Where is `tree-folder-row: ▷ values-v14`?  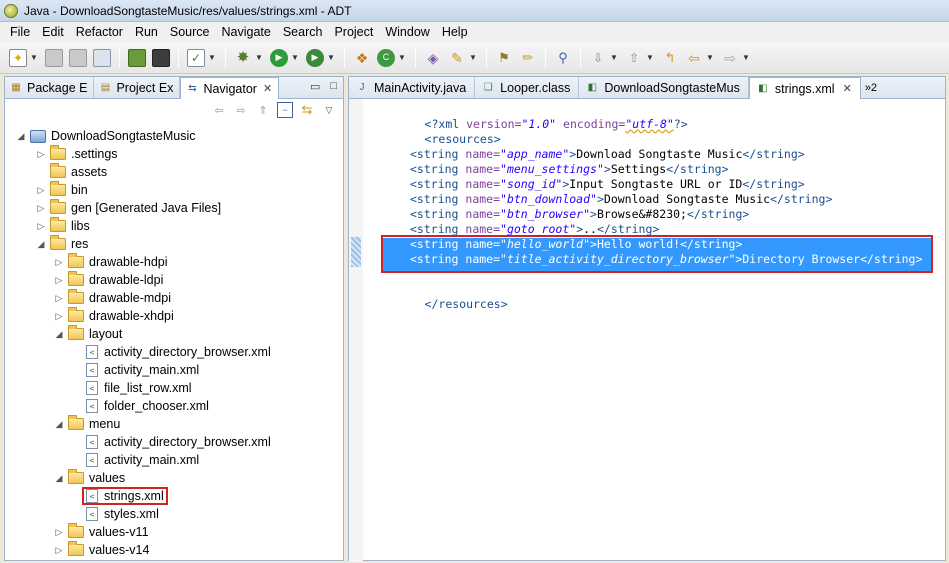 tree-folder-row: ▷ values-v14 is located at coordinates (101, 549).